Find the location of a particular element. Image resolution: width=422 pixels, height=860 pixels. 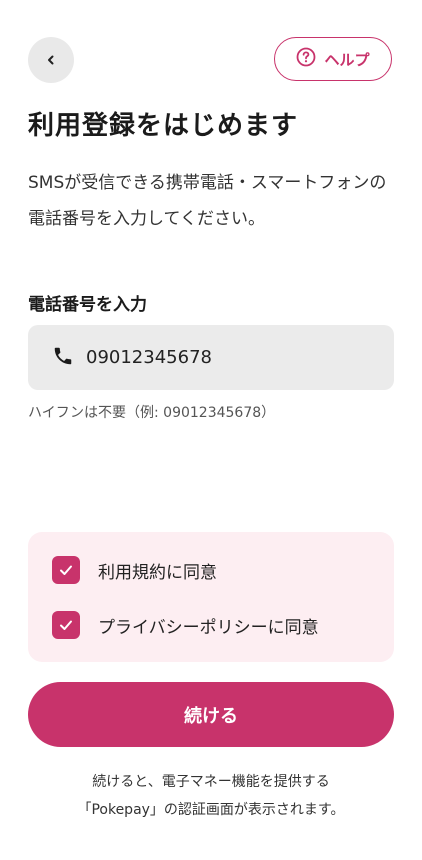

help-button: ヘルプ is located at coordinates (333, 59).